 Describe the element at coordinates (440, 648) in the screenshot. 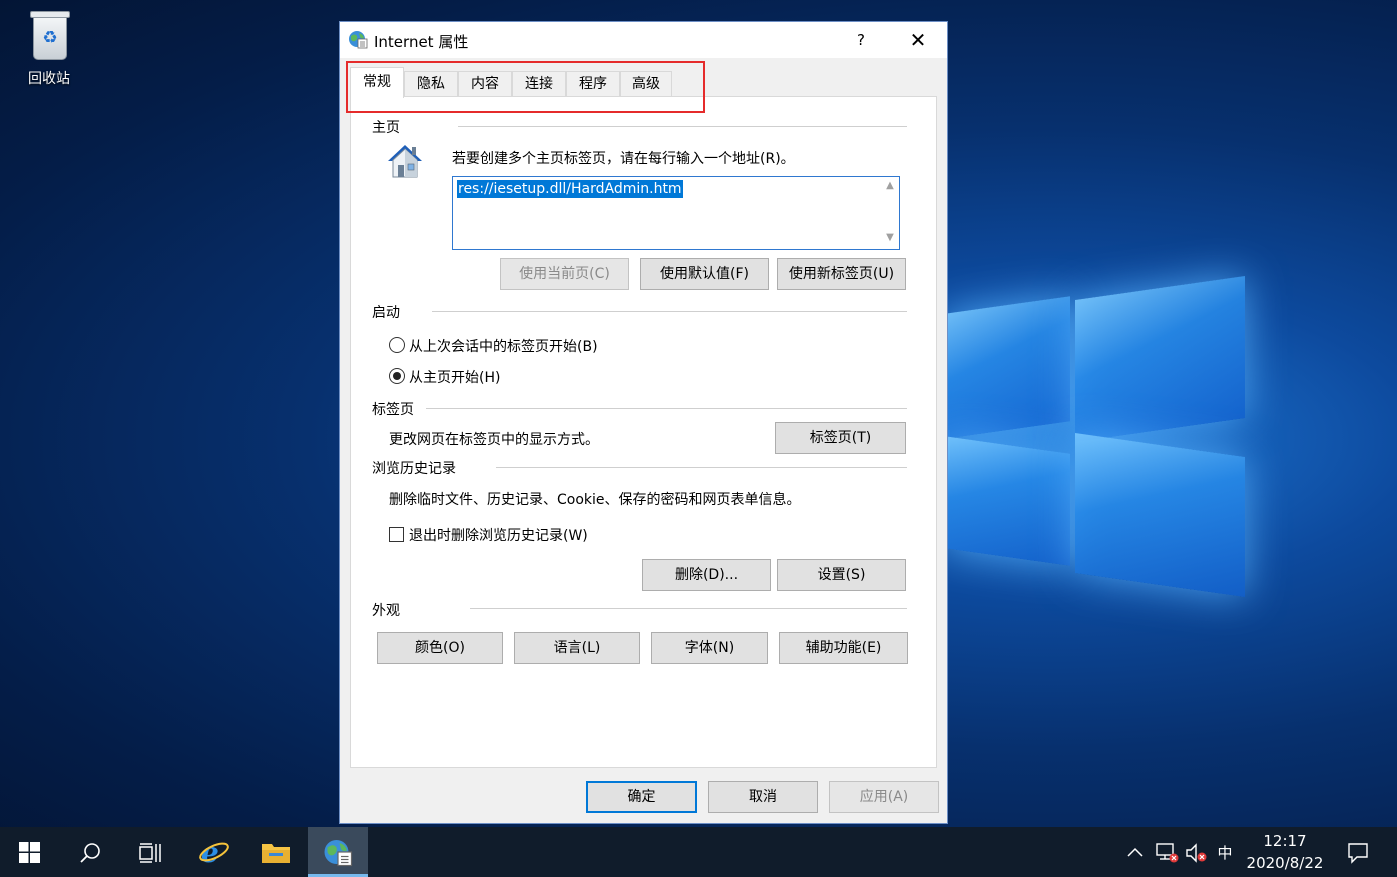

I see `colors-button: 颜色(O)` at that location.